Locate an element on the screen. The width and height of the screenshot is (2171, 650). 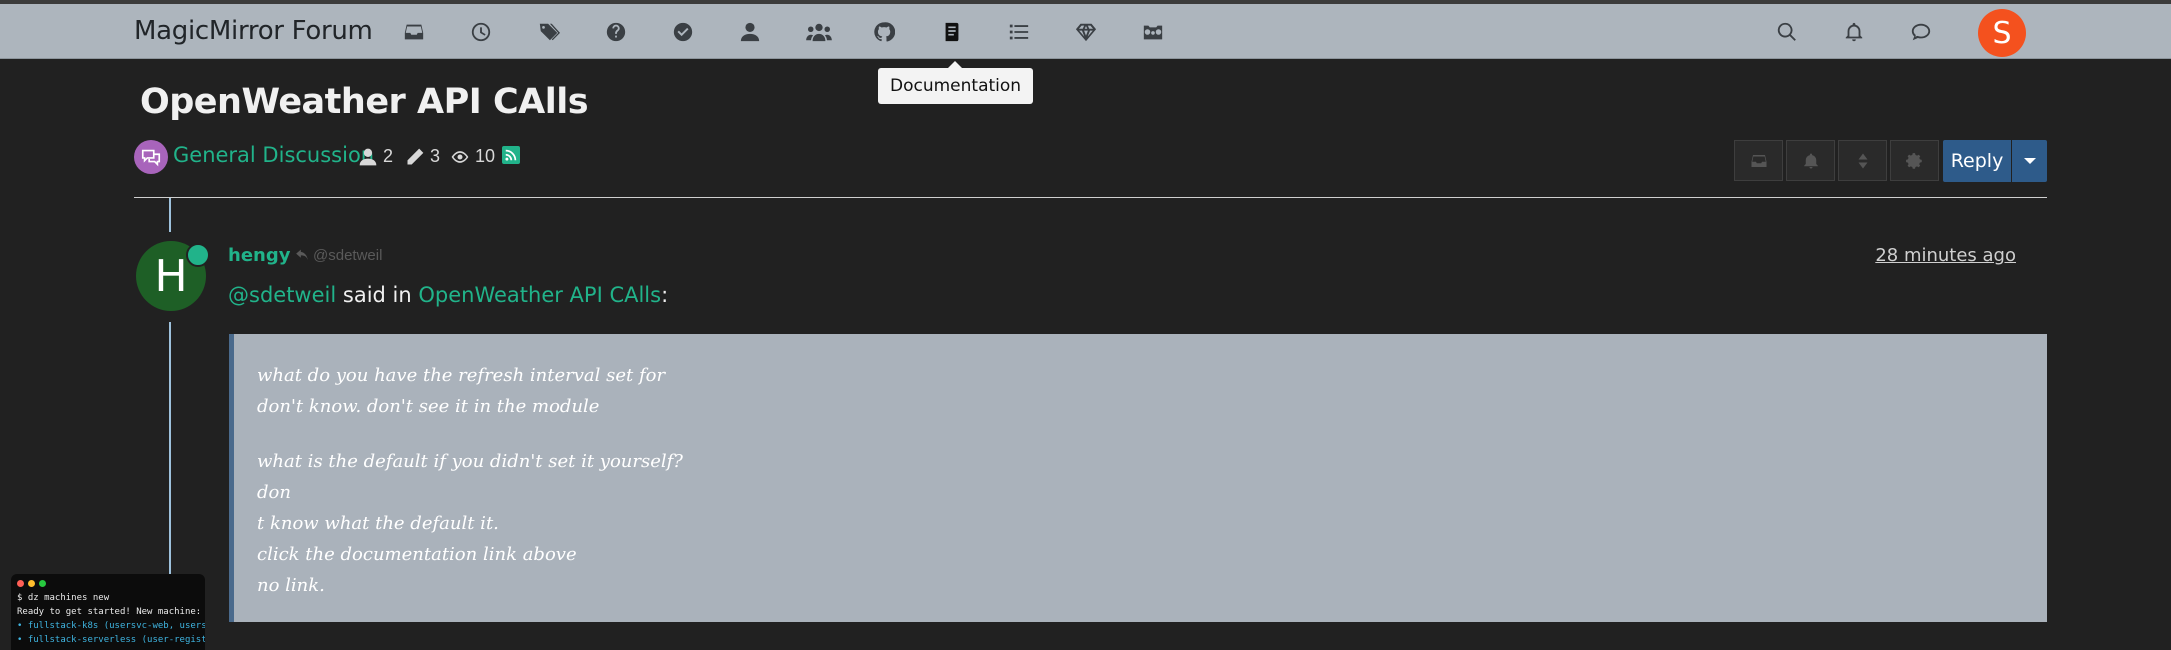
tags-icon is located at coordinates (549, 32).